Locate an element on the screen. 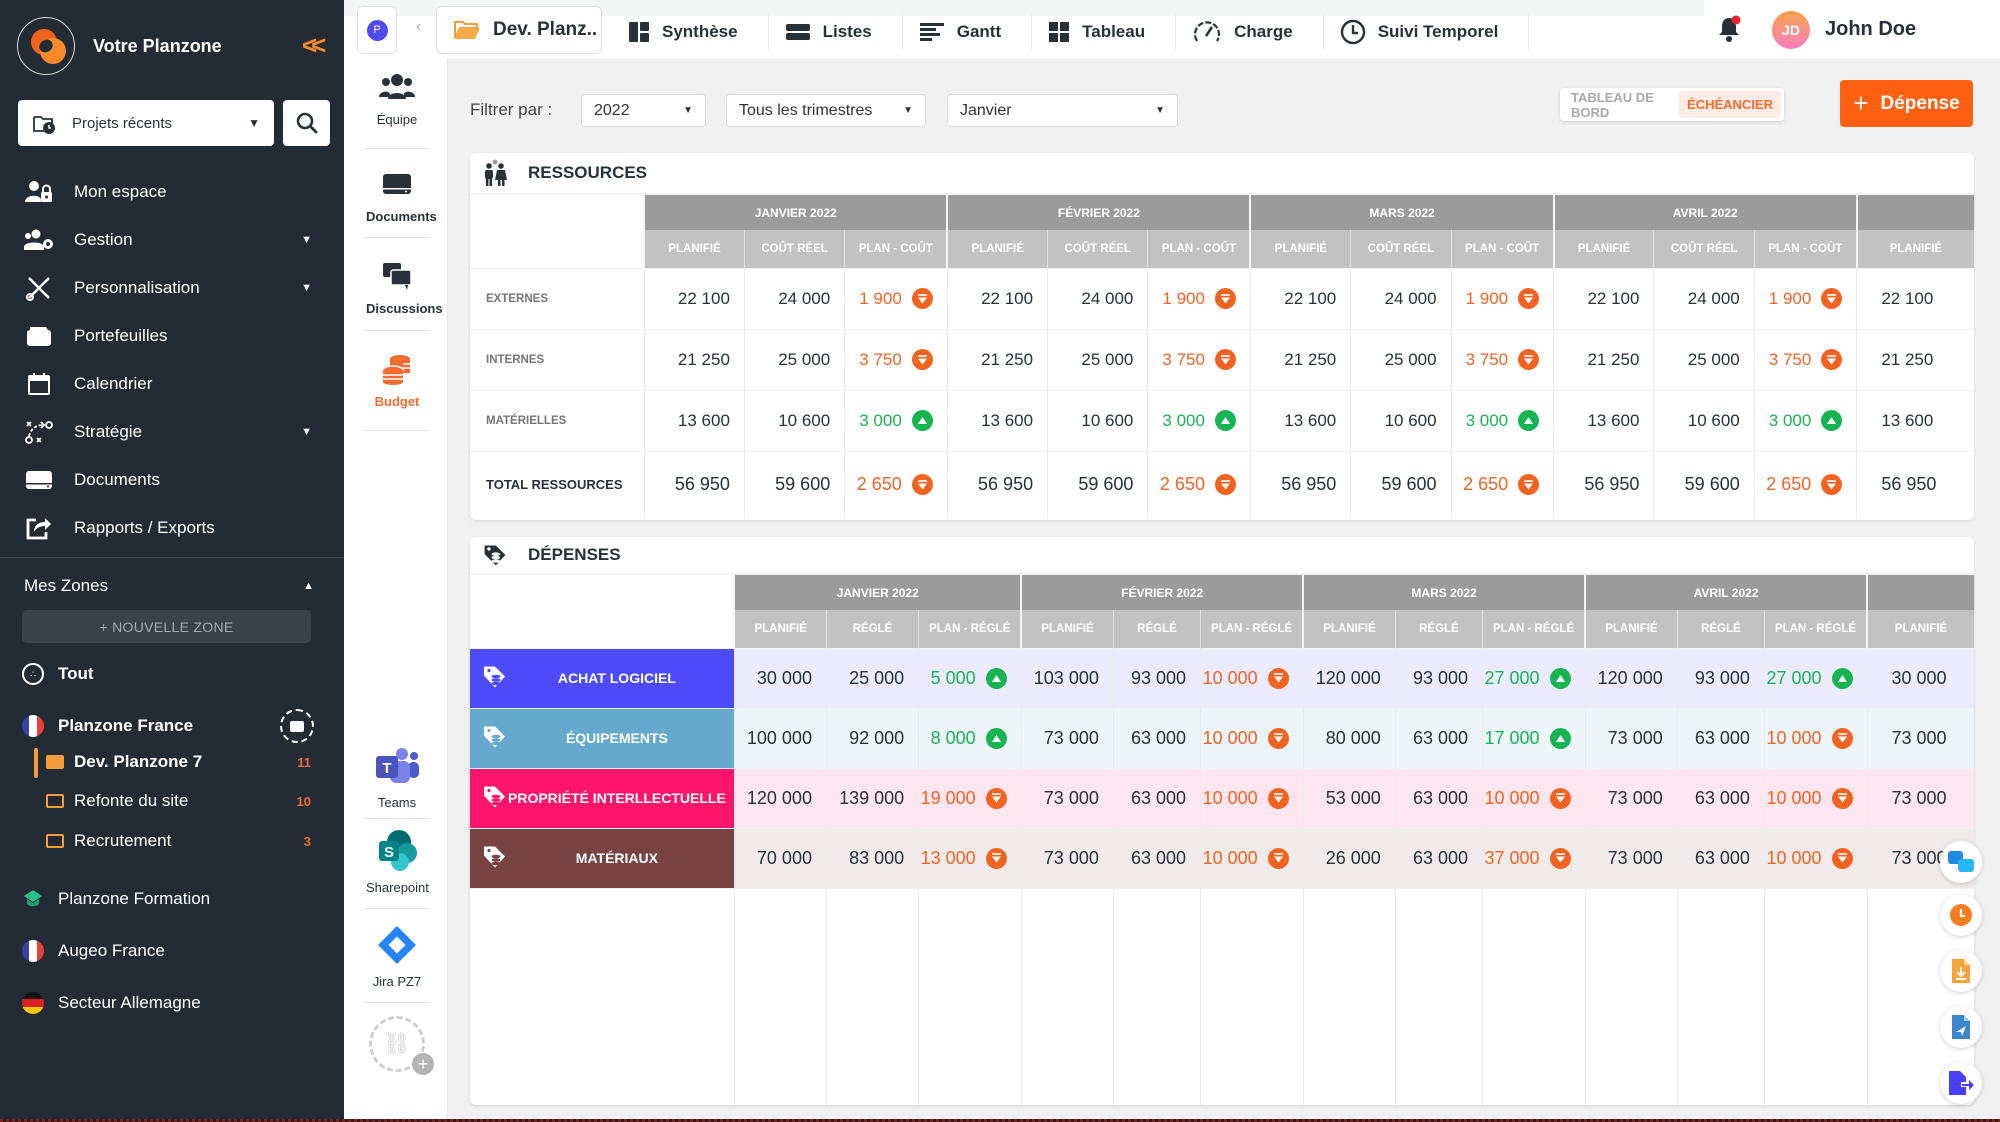 Image resolution: width=2000 pixels, height=1122 pixels. category-cell: ÉQUIPEMENTS is located at coordinates (602, 737).